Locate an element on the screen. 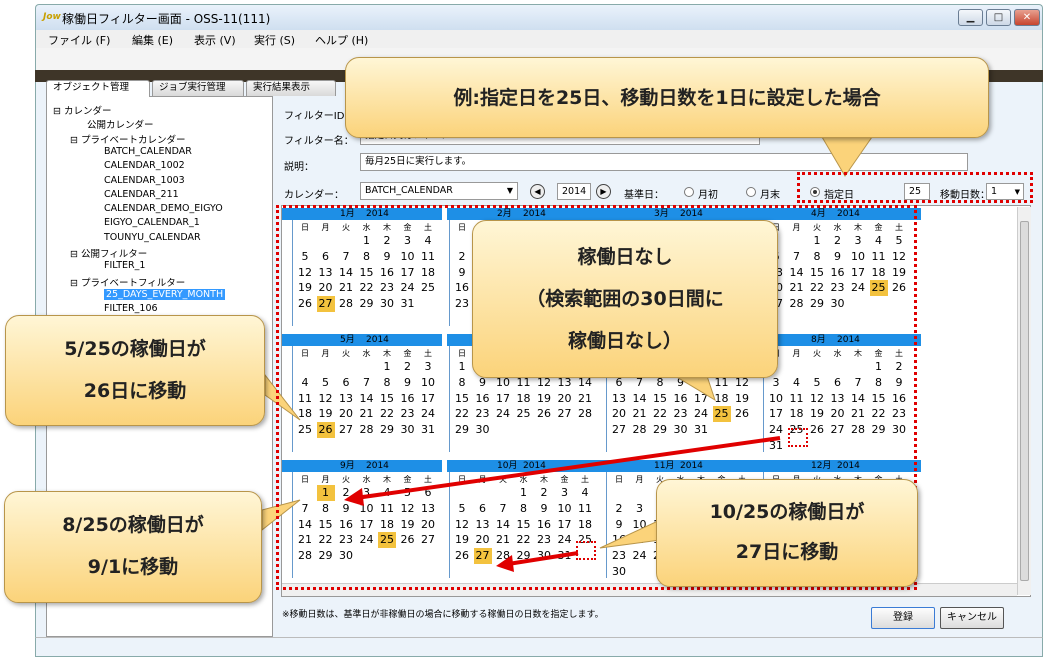  calendar-day: 31 is located at coordinates (428, 430).